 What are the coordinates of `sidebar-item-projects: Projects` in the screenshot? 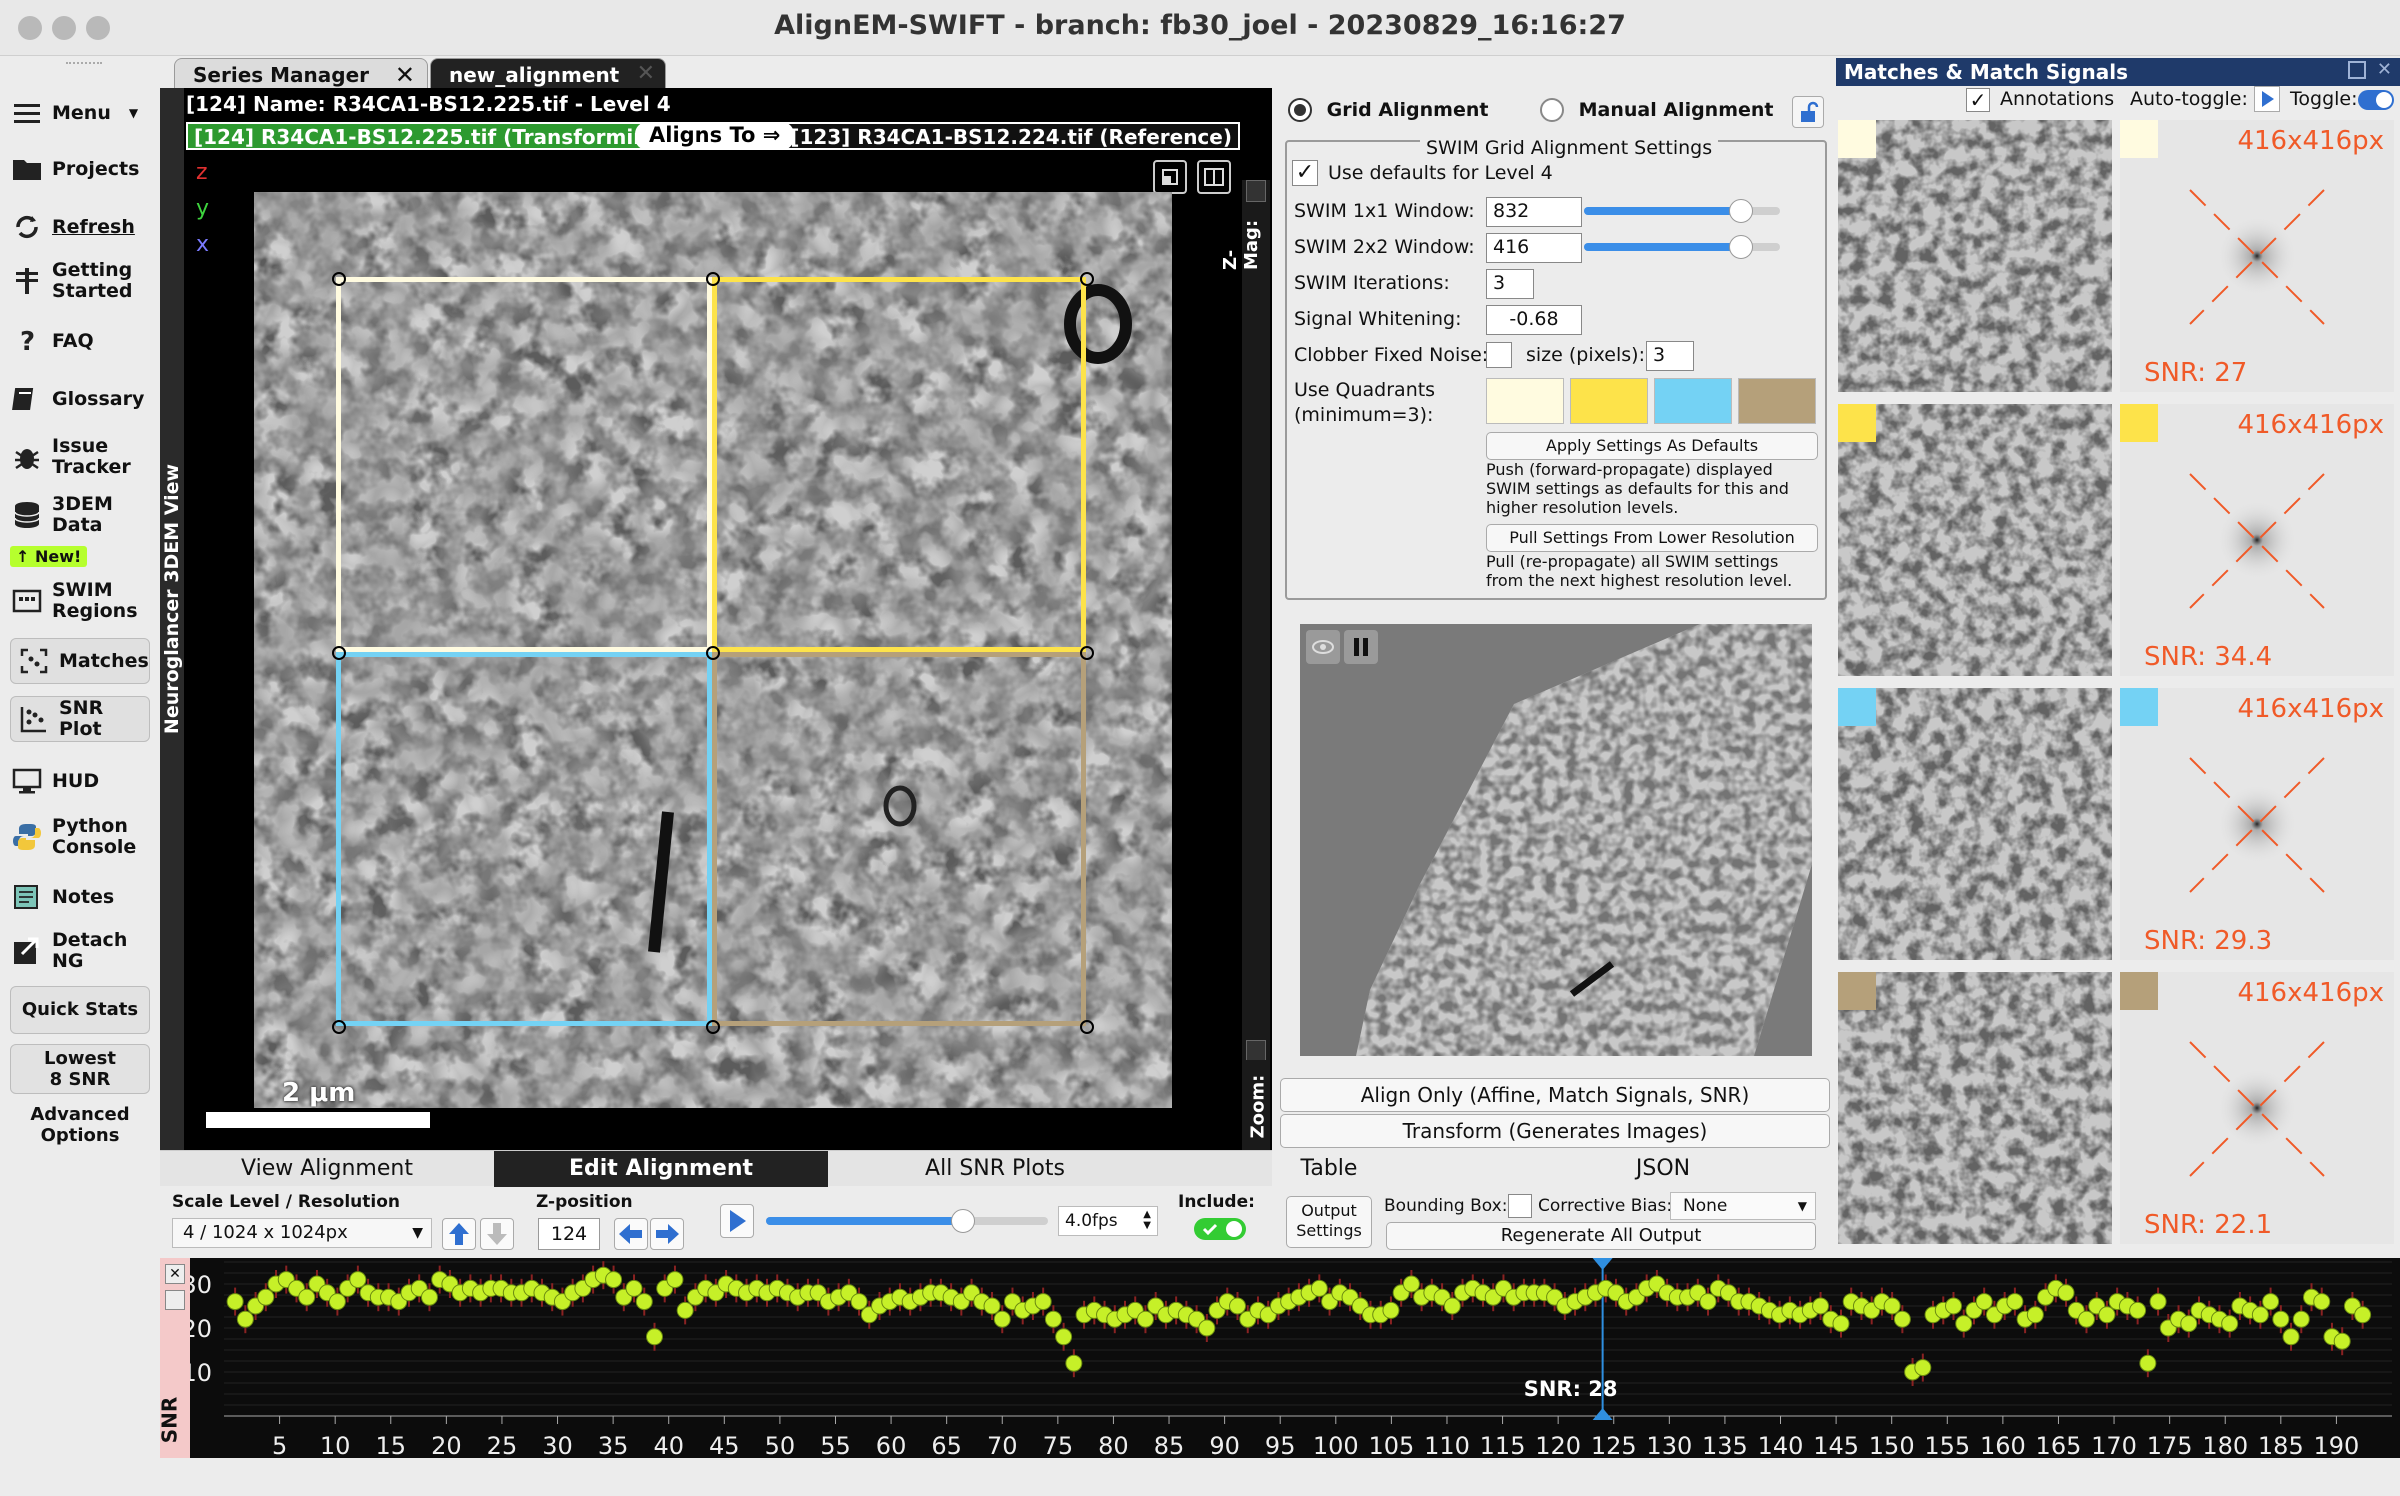 It's located at (80, 169).